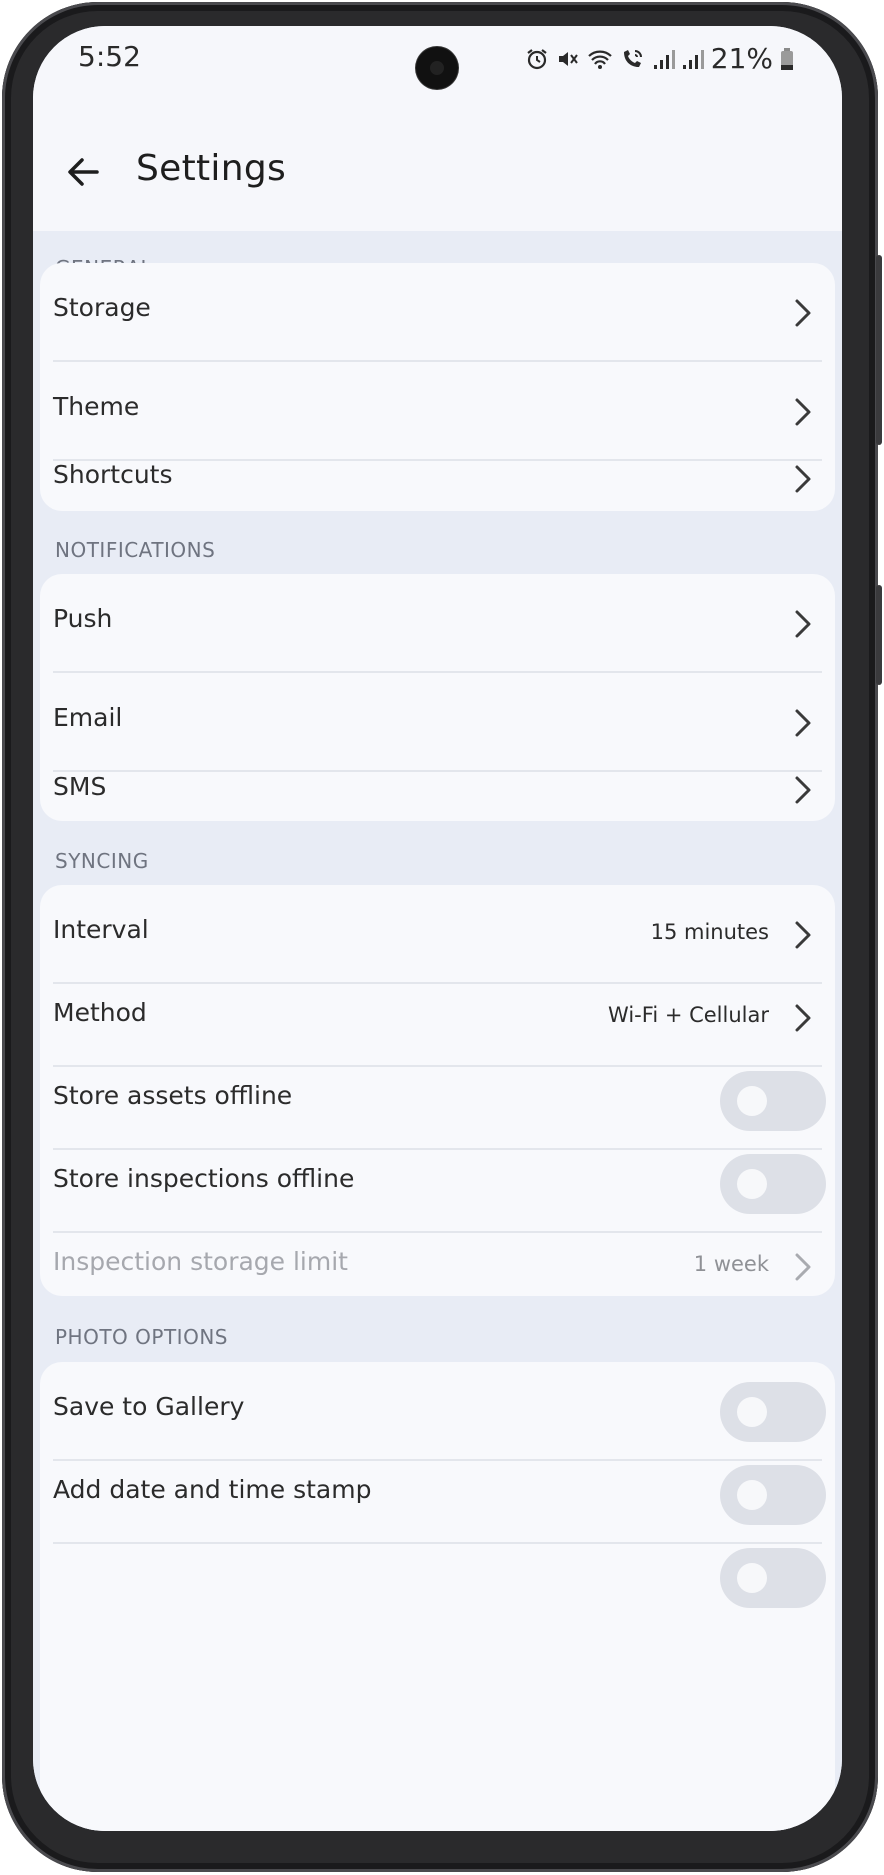 The height and width of the screenshot is (1875, 884). Describe the element at coordinates (437, 68) in the screenshot. I see `front-camera` at that location.